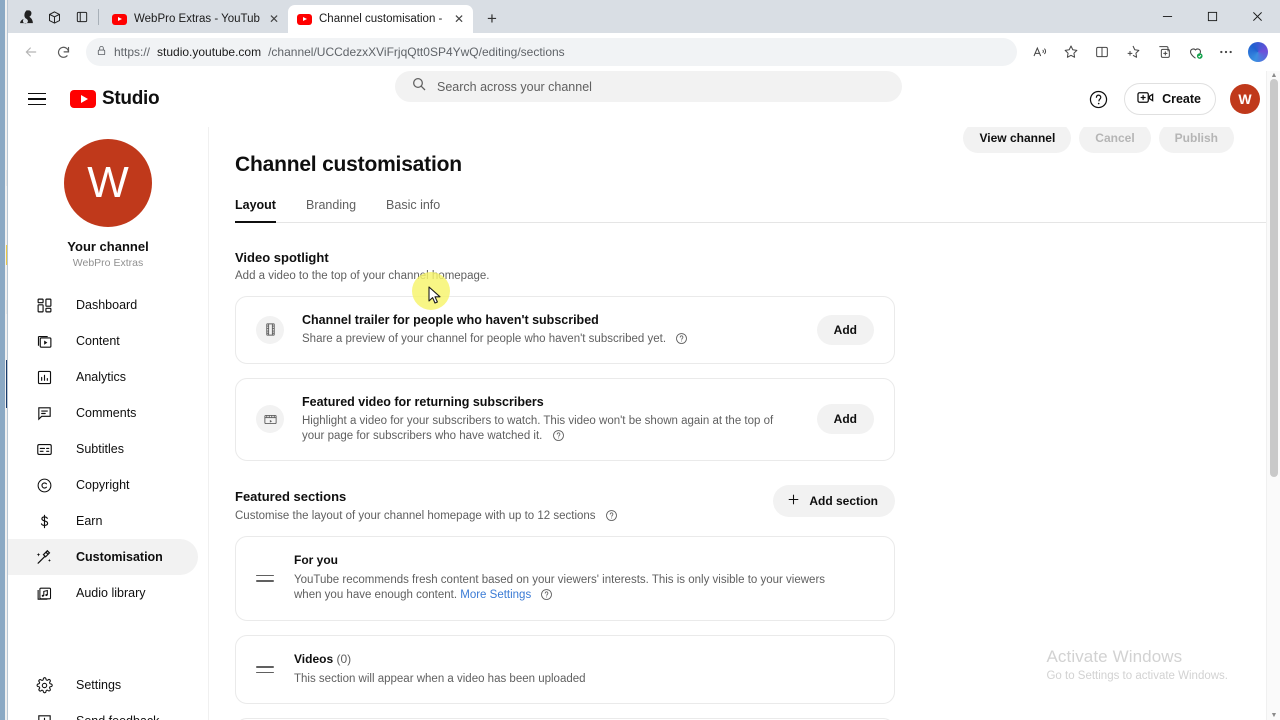 This screenshot has height=720, width=1280. I want to click on address-scheme: https://, so click(132, 52).